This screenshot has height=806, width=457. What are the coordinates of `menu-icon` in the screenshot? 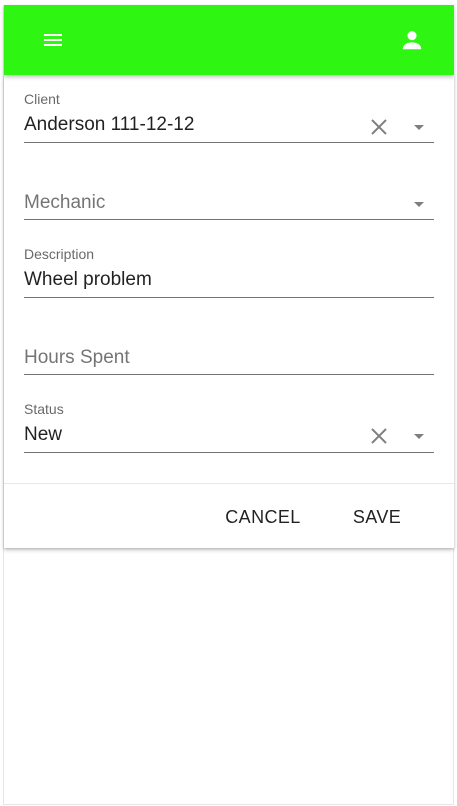 It's located at (53, 40).